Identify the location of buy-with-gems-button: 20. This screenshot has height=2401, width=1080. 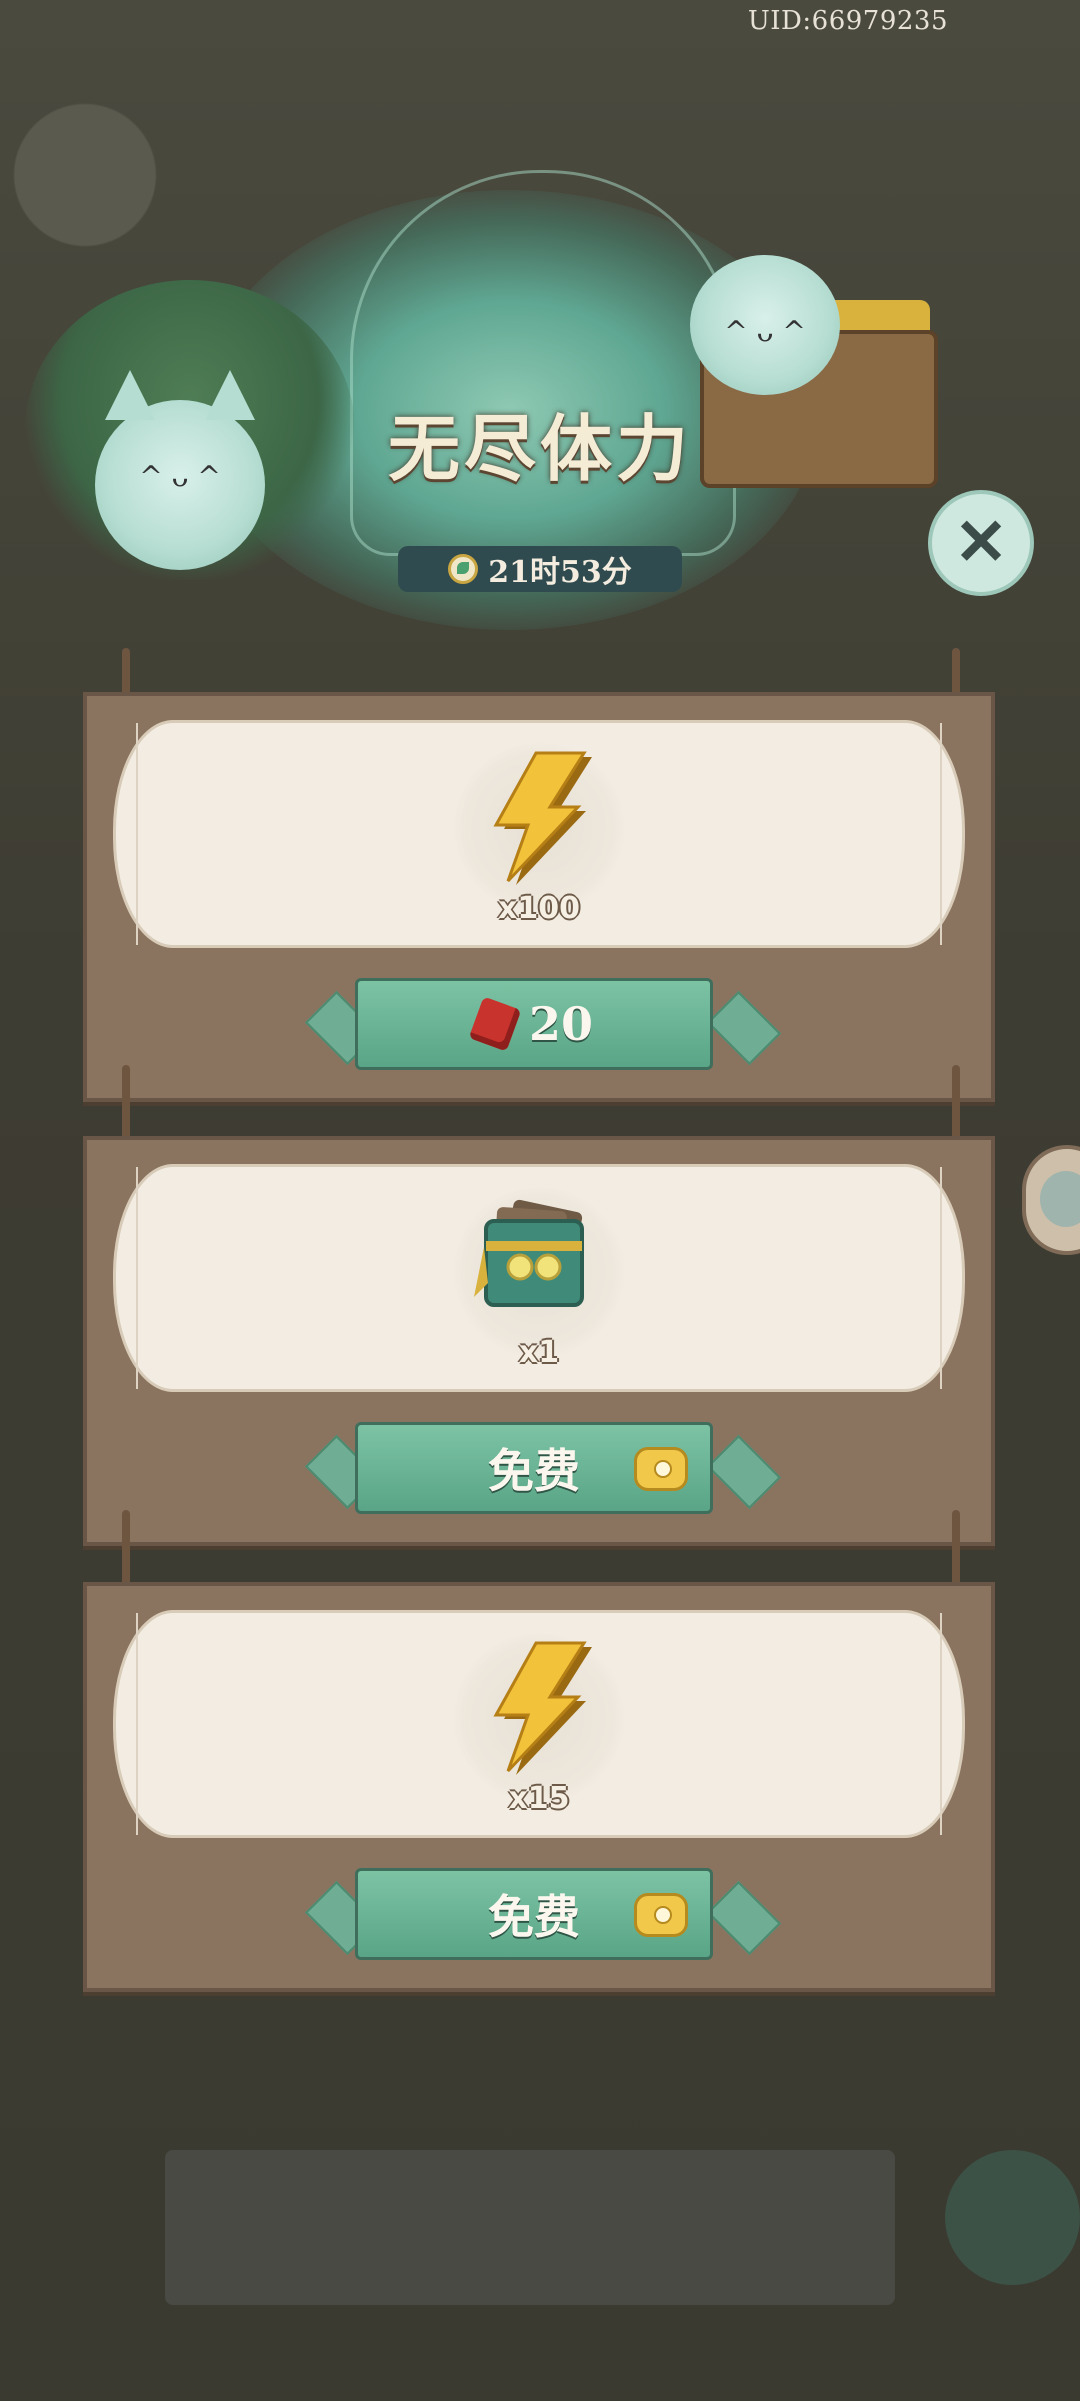
(534, 1024).